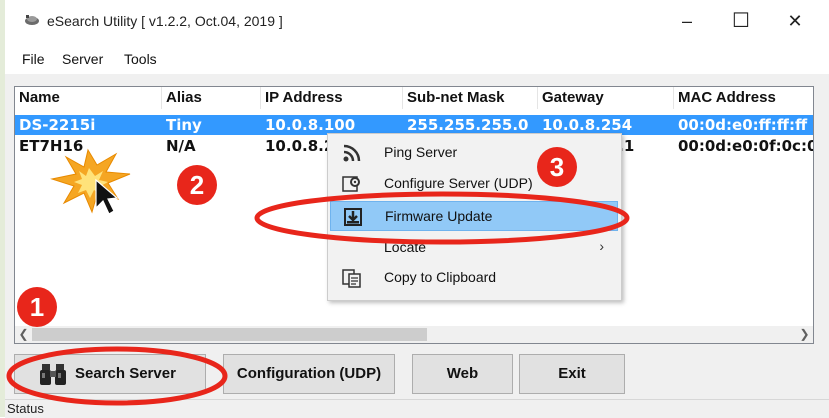 The height and width of the screenshot is (418, 829). Describe the element at coordinates (421, 152) in the screenshot. I see `menu-item-label: Ping Server` at that location.